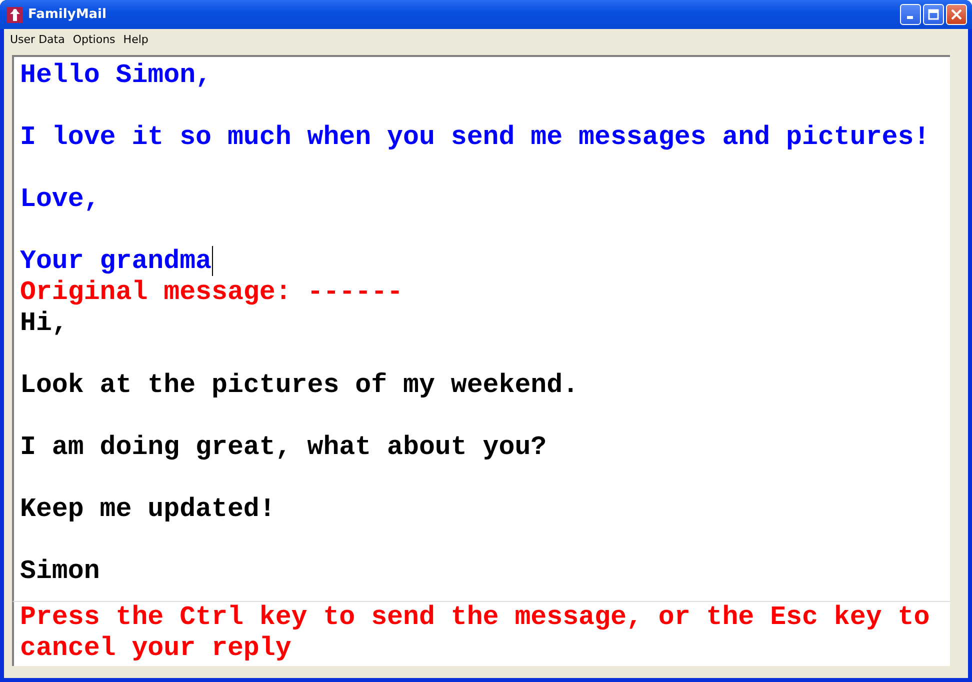 The height and width of the screenshot is (682, 972). Describe the element at coordinates (910, 14) in the screenshot. I see `minimize-button` at that location.